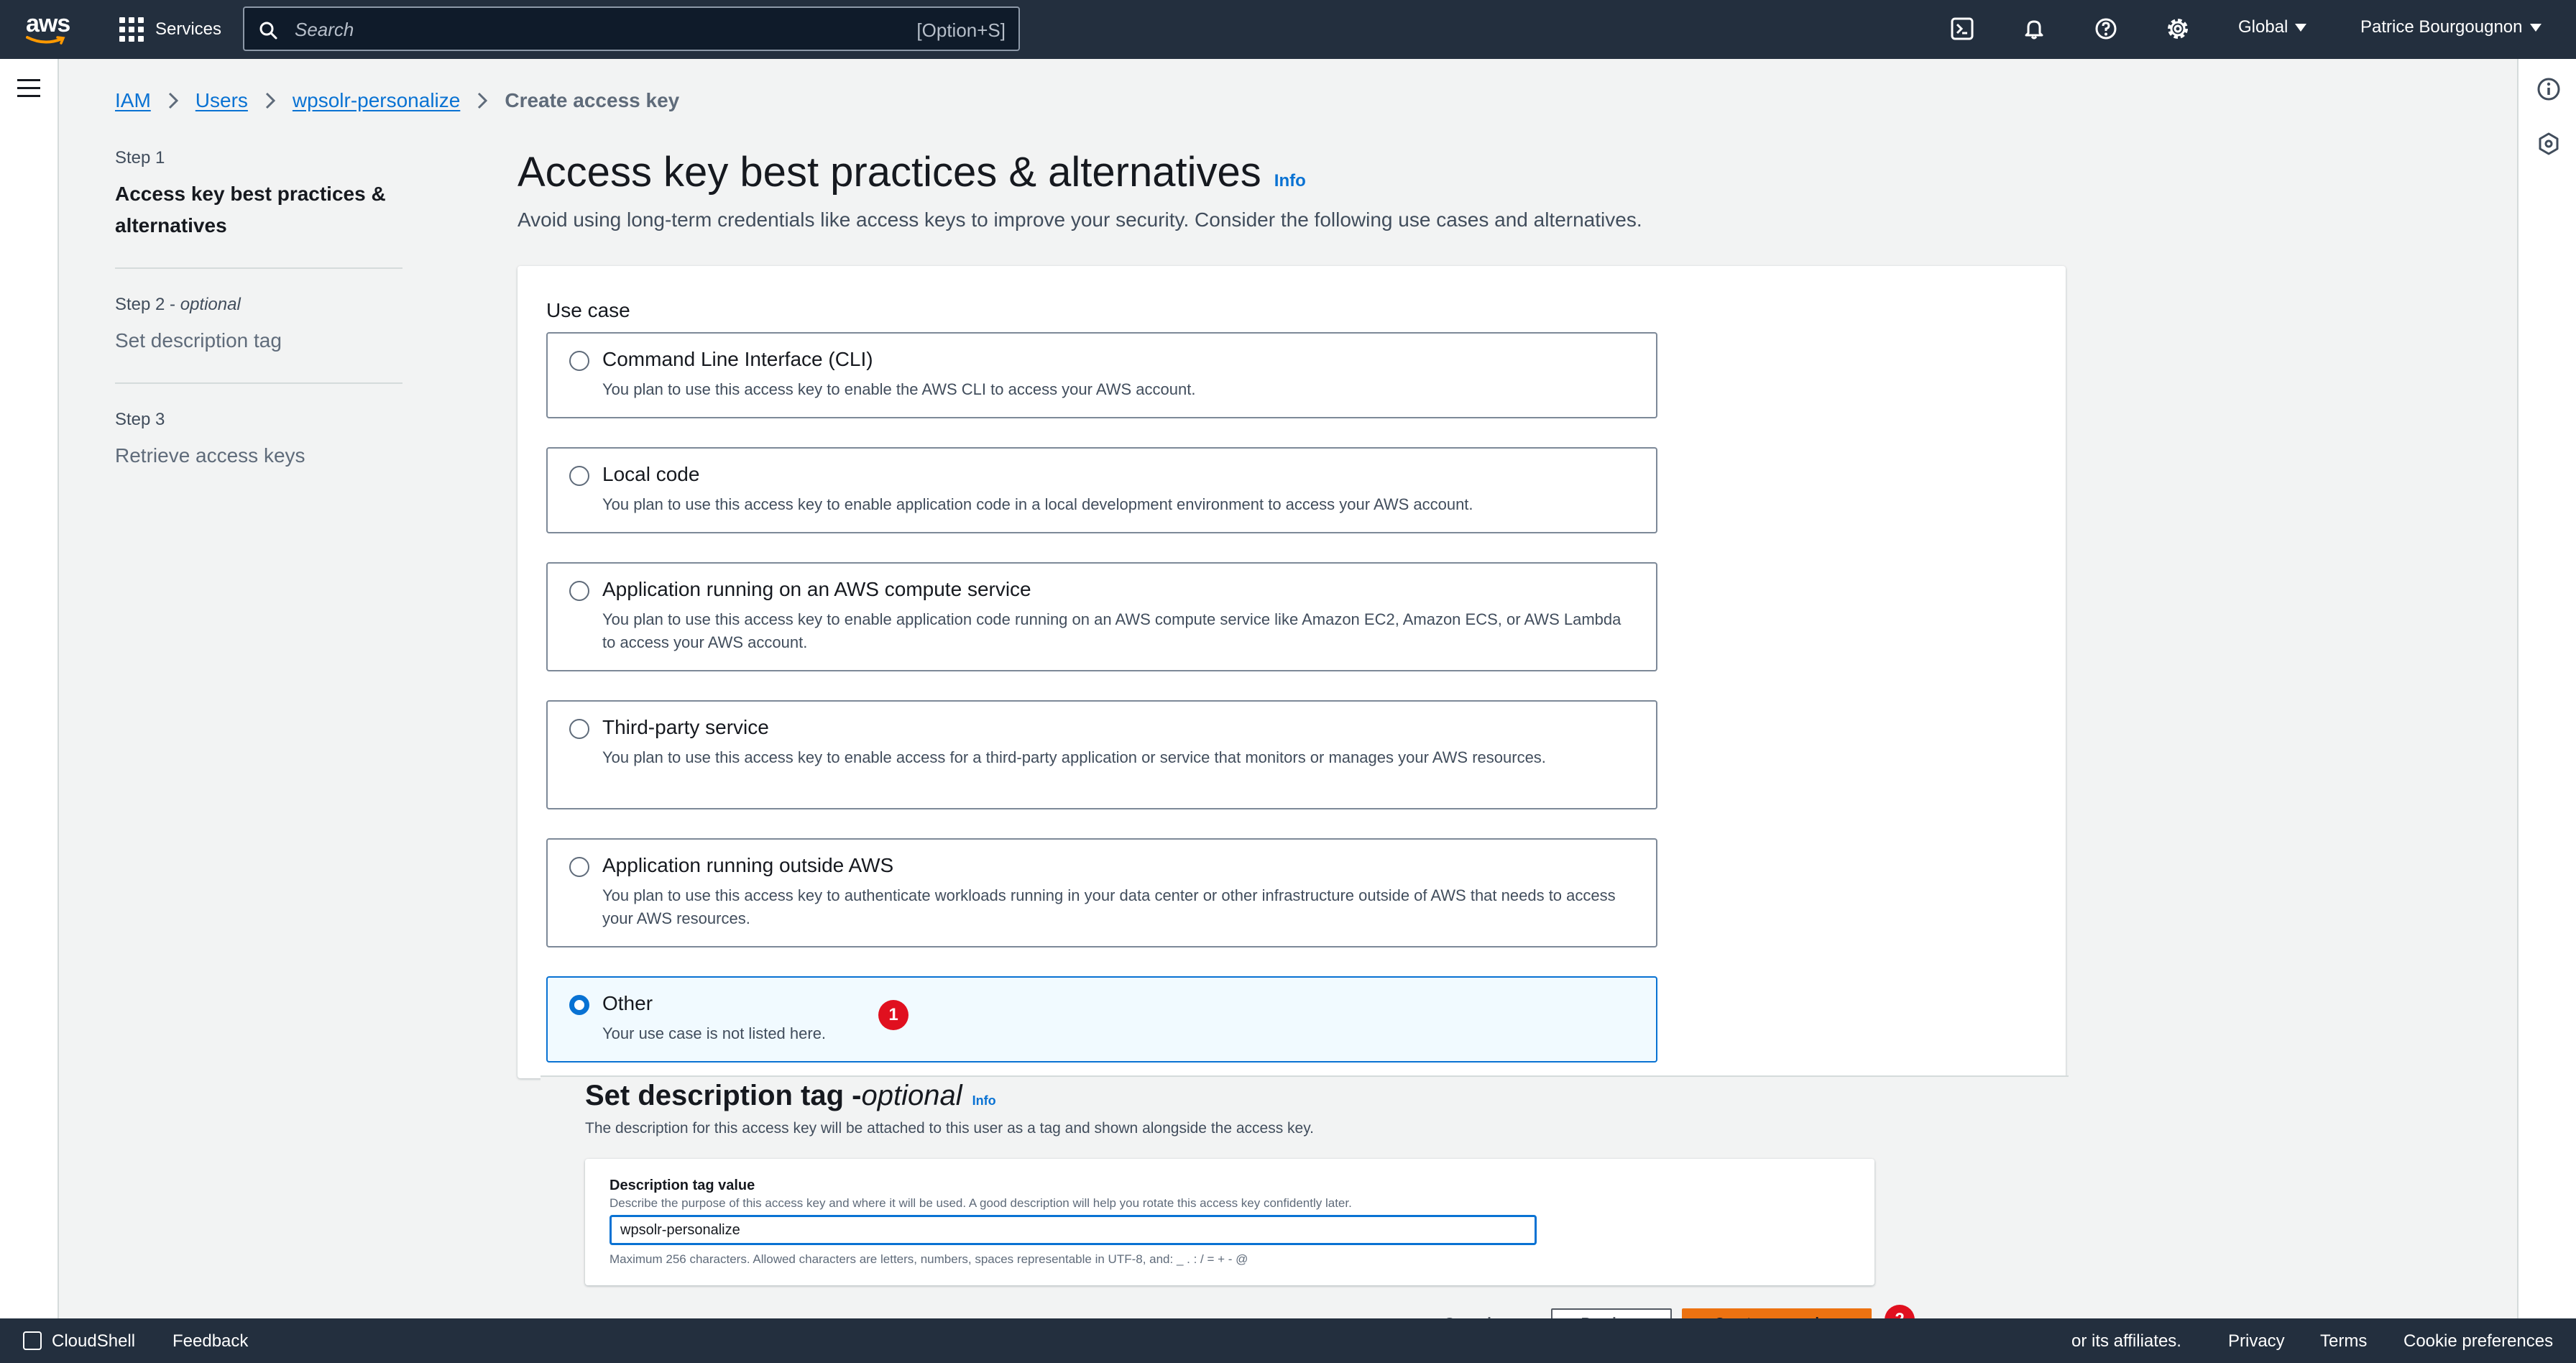  Describe the element at coordinates (2301, 28) in the screenshot. I see `region-caret-icon` at that location.